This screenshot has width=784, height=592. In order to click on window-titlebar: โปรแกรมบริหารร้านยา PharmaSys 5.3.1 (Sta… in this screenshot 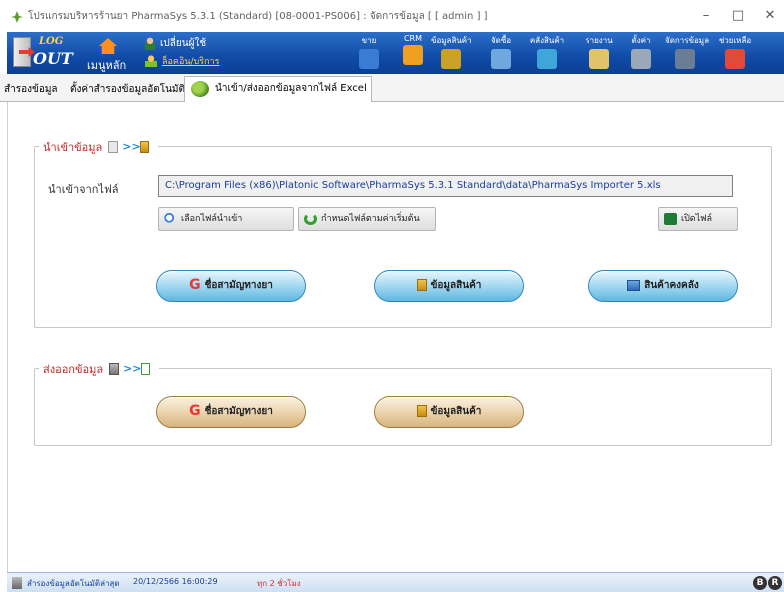, I will do `click(392, 16)`.